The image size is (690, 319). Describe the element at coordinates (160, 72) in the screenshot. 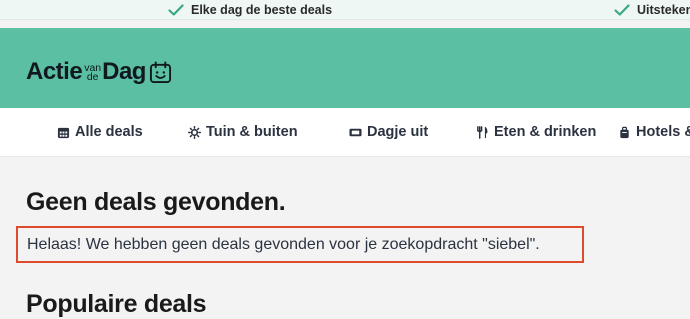

I see `smiling-calendar-icon` at that location.